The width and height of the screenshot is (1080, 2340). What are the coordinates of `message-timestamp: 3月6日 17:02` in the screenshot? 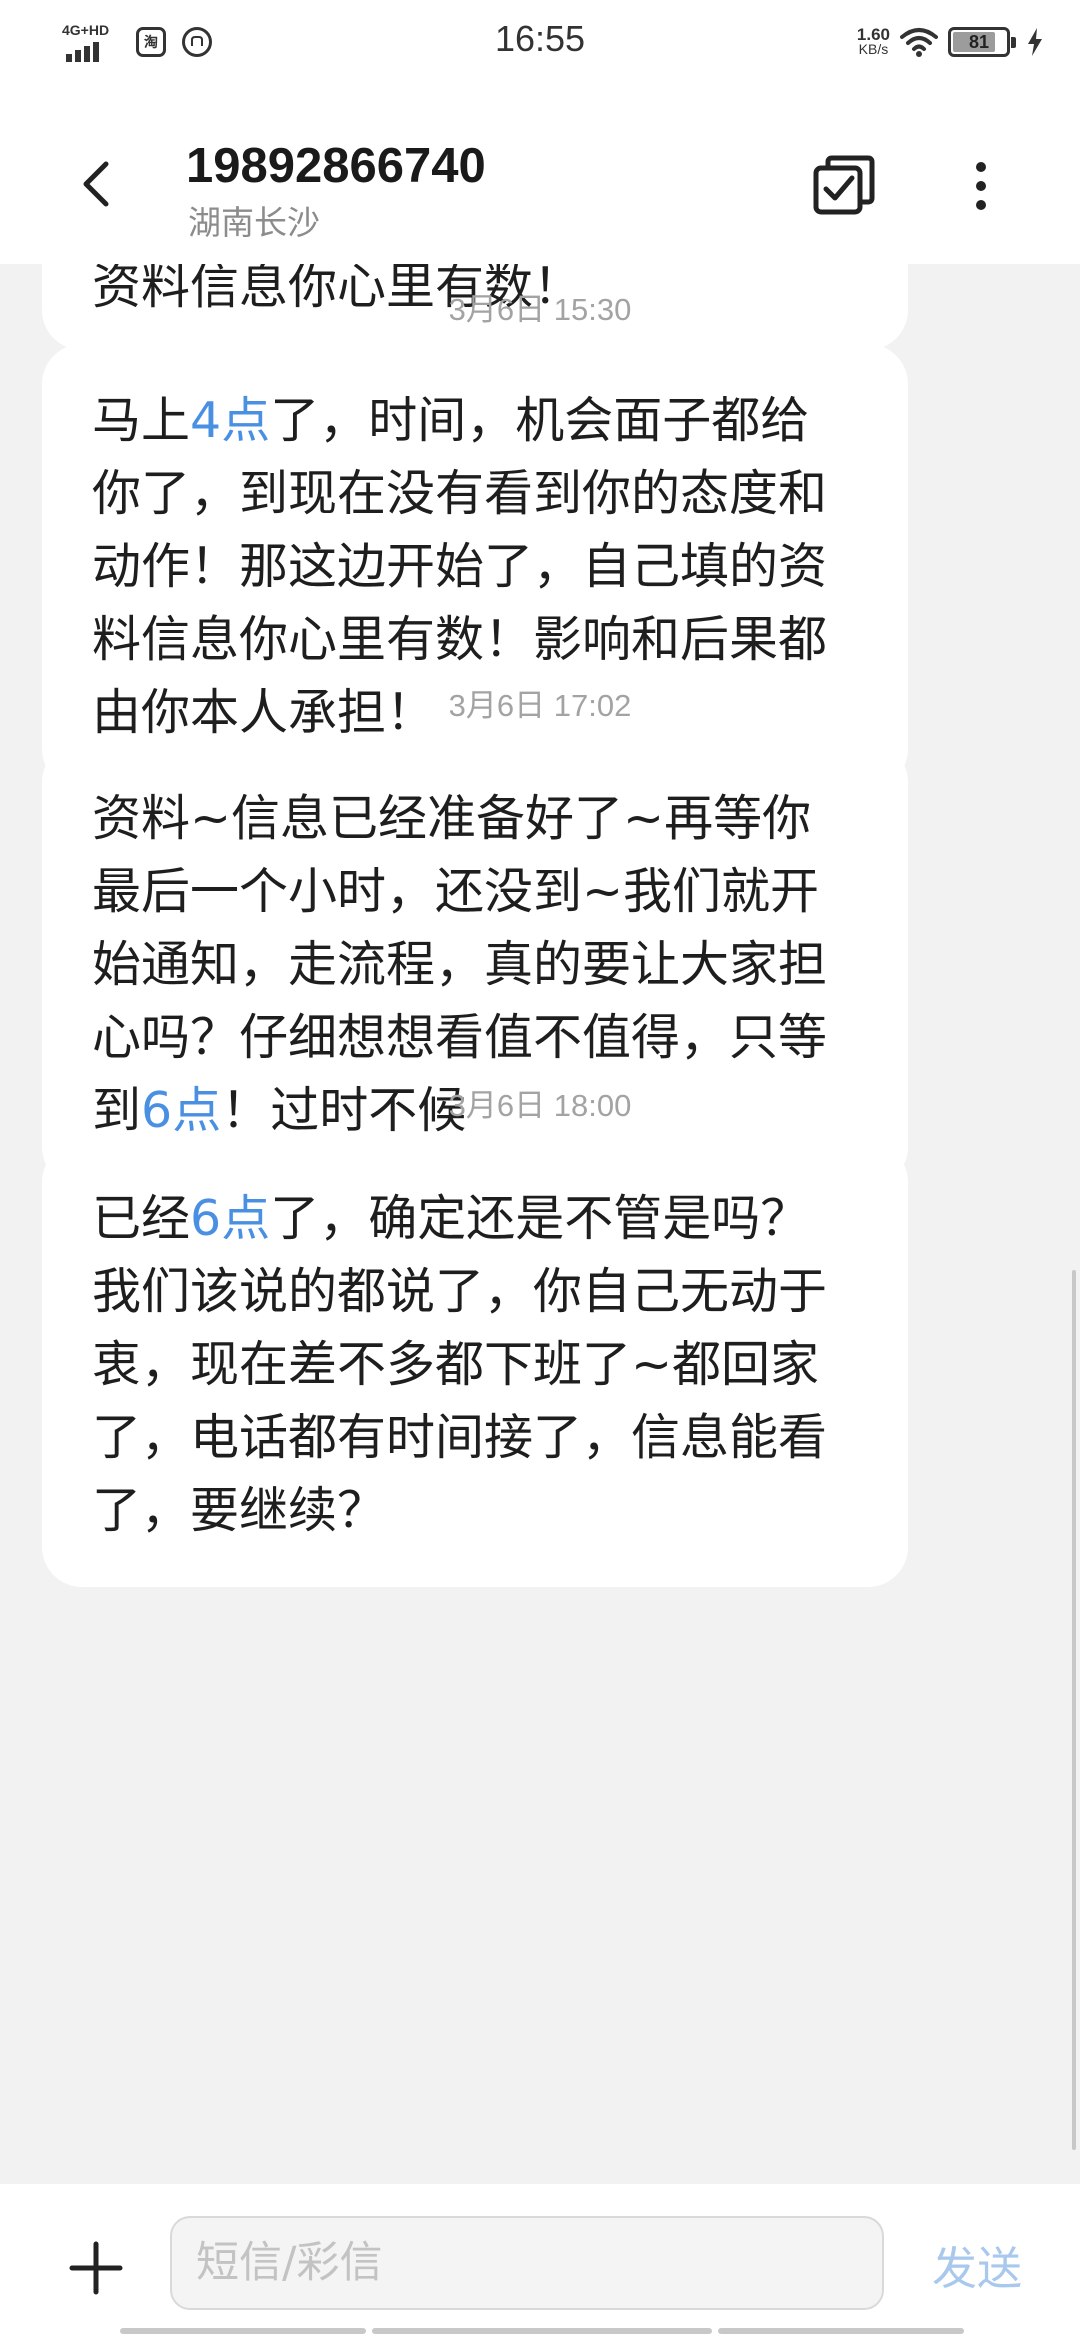 It's located at (540, 705).